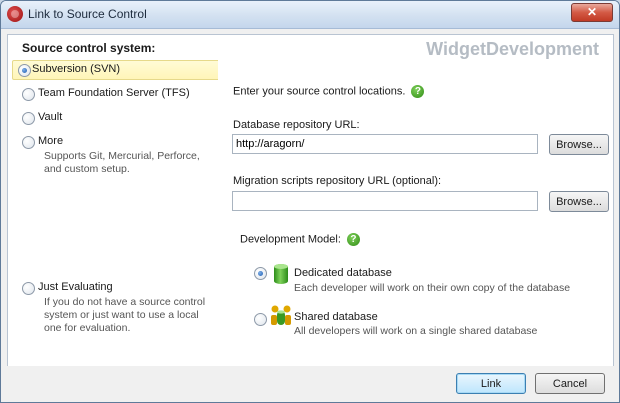 This screenshot has height=403, width=620. I want to click on window-title: Link to Source Control, so click(87, 14).